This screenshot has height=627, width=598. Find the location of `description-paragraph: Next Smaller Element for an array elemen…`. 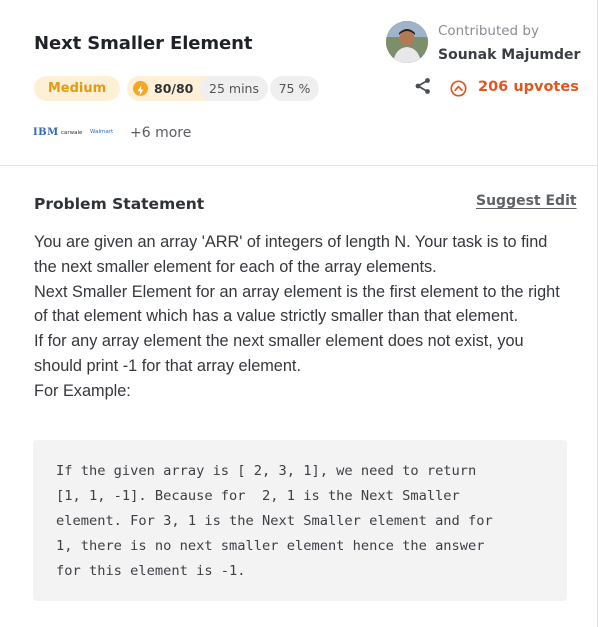

description-paragraph: Next Smaller Element for an array elemen… is located at coordinates (297, 304).